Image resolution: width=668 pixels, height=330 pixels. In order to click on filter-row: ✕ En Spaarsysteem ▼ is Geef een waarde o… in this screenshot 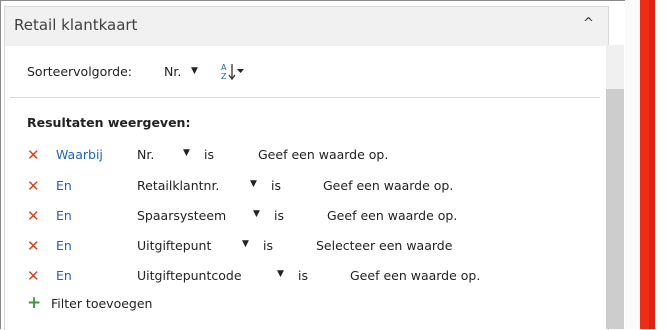, I will do `click(300, 216)`.